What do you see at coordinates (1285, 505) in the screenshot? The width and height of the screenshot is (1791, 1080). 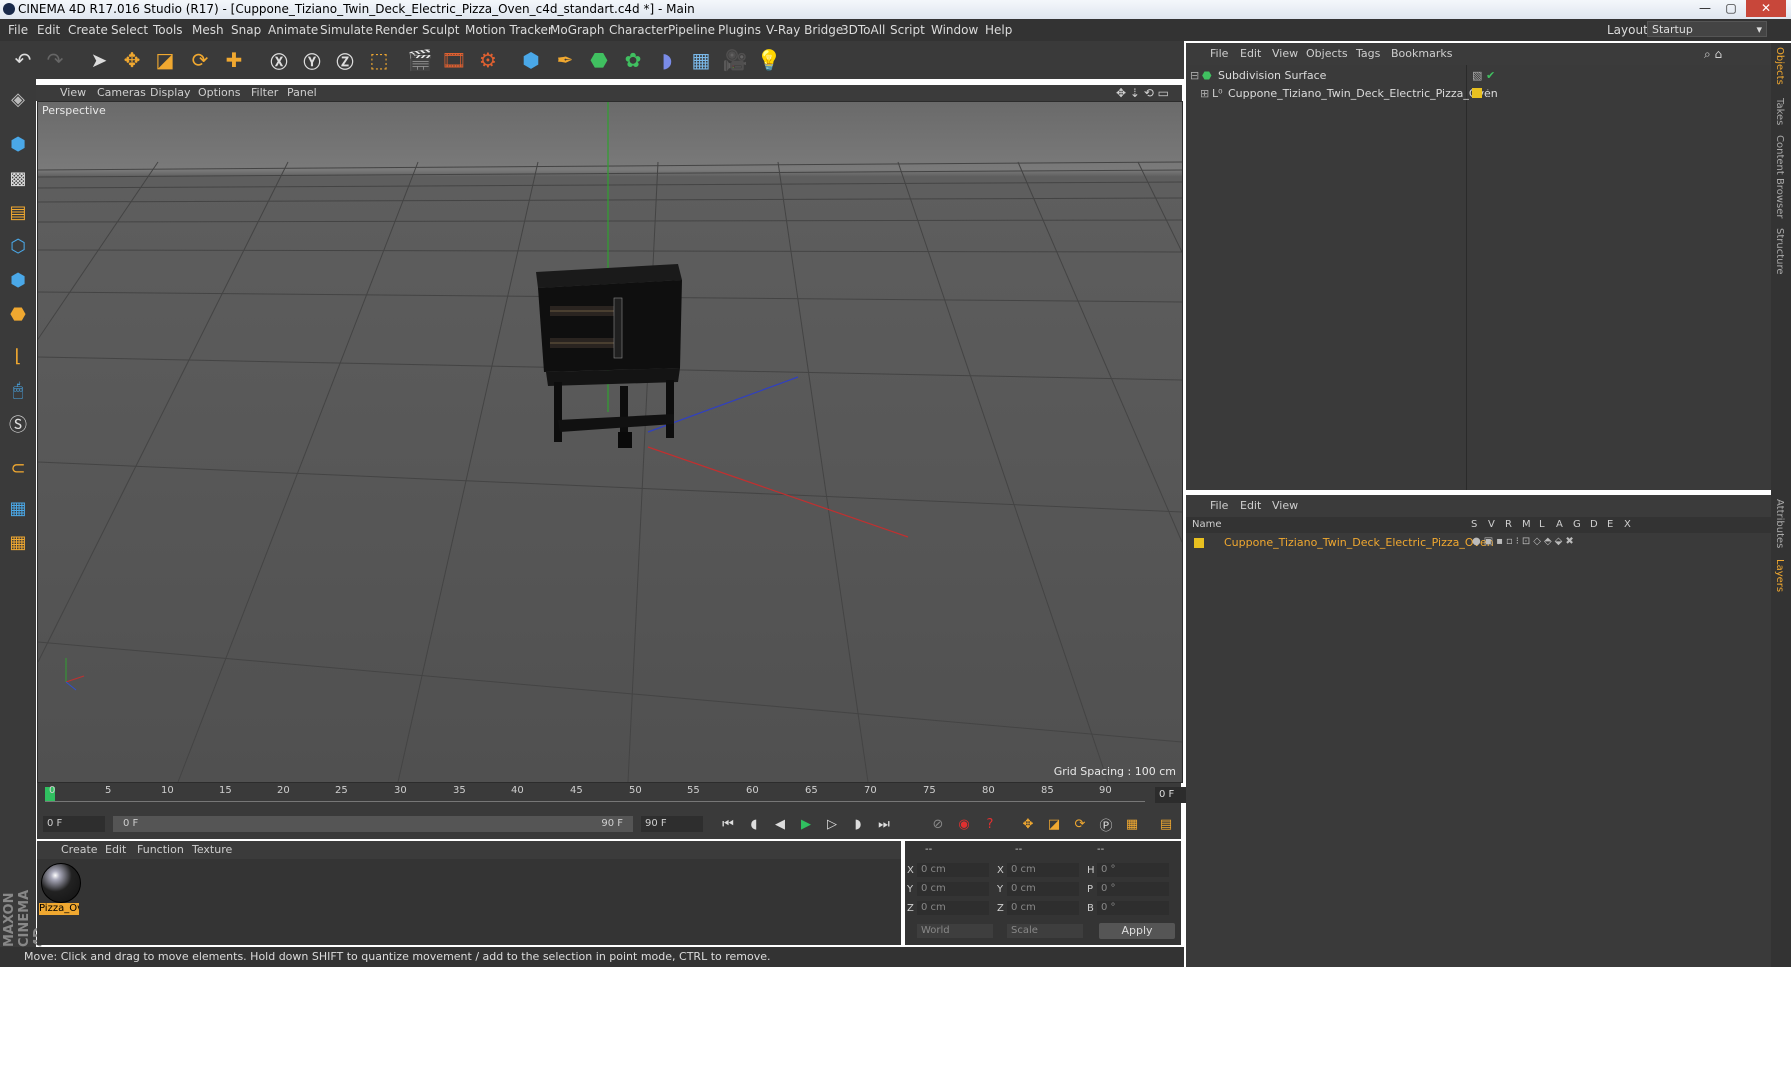 I see `layer-menu-view: View` at bounding box center [1285, 505].